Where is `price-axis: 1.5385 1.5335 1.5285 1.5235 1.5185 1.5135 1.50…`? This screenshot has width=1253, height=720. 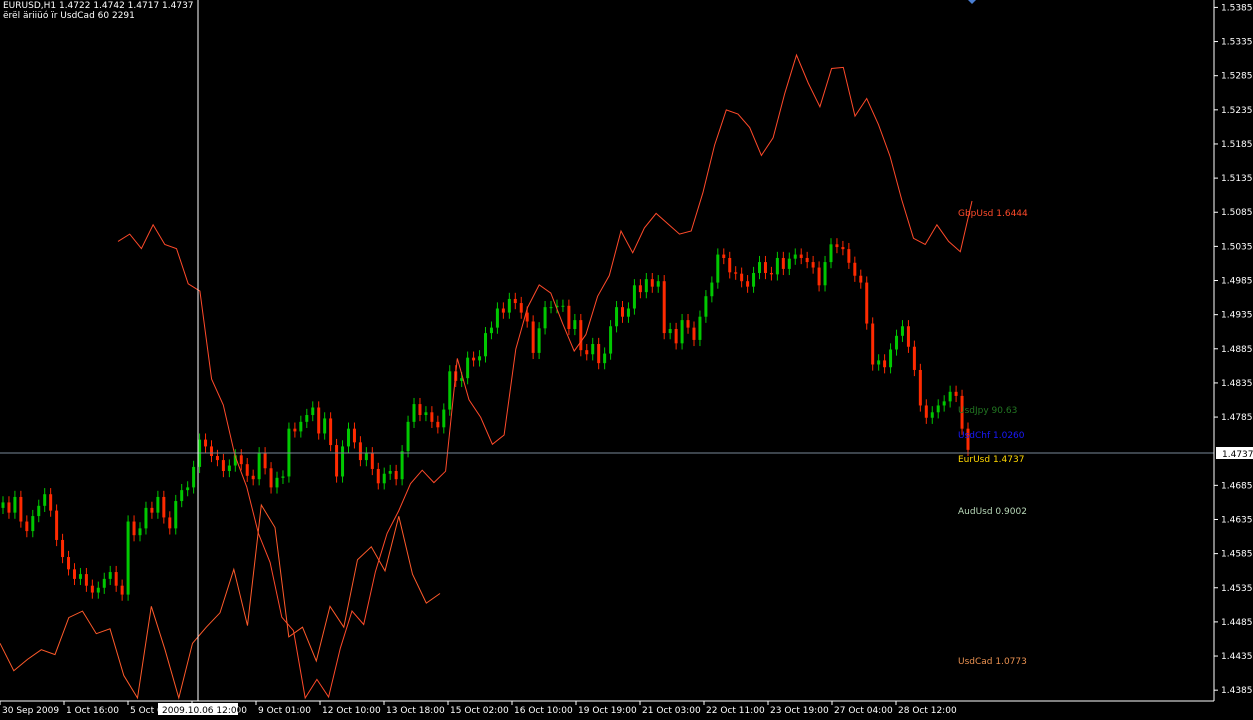 price-axis: 1.5385 1.5335 1.5285 1.5235 1.5185 1.5135 1.50… is located at coordinates (1233, 349).